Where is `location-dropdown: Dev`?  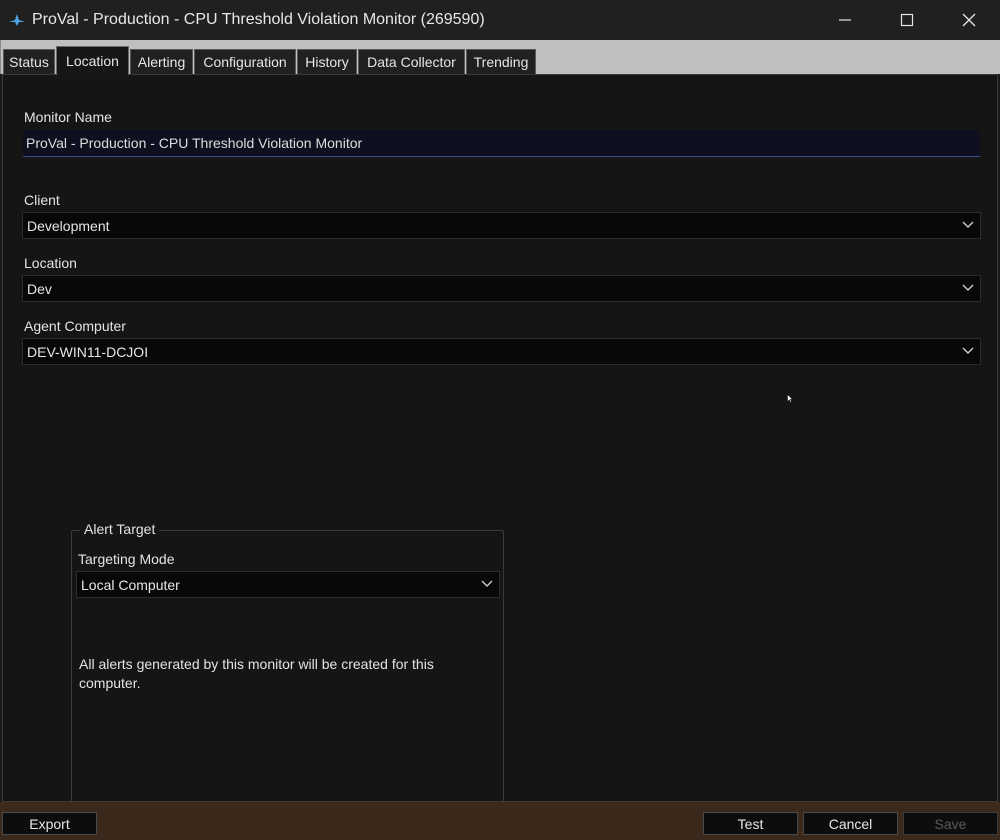 location-dropdown: Dev is located at coordinates (501, 288).